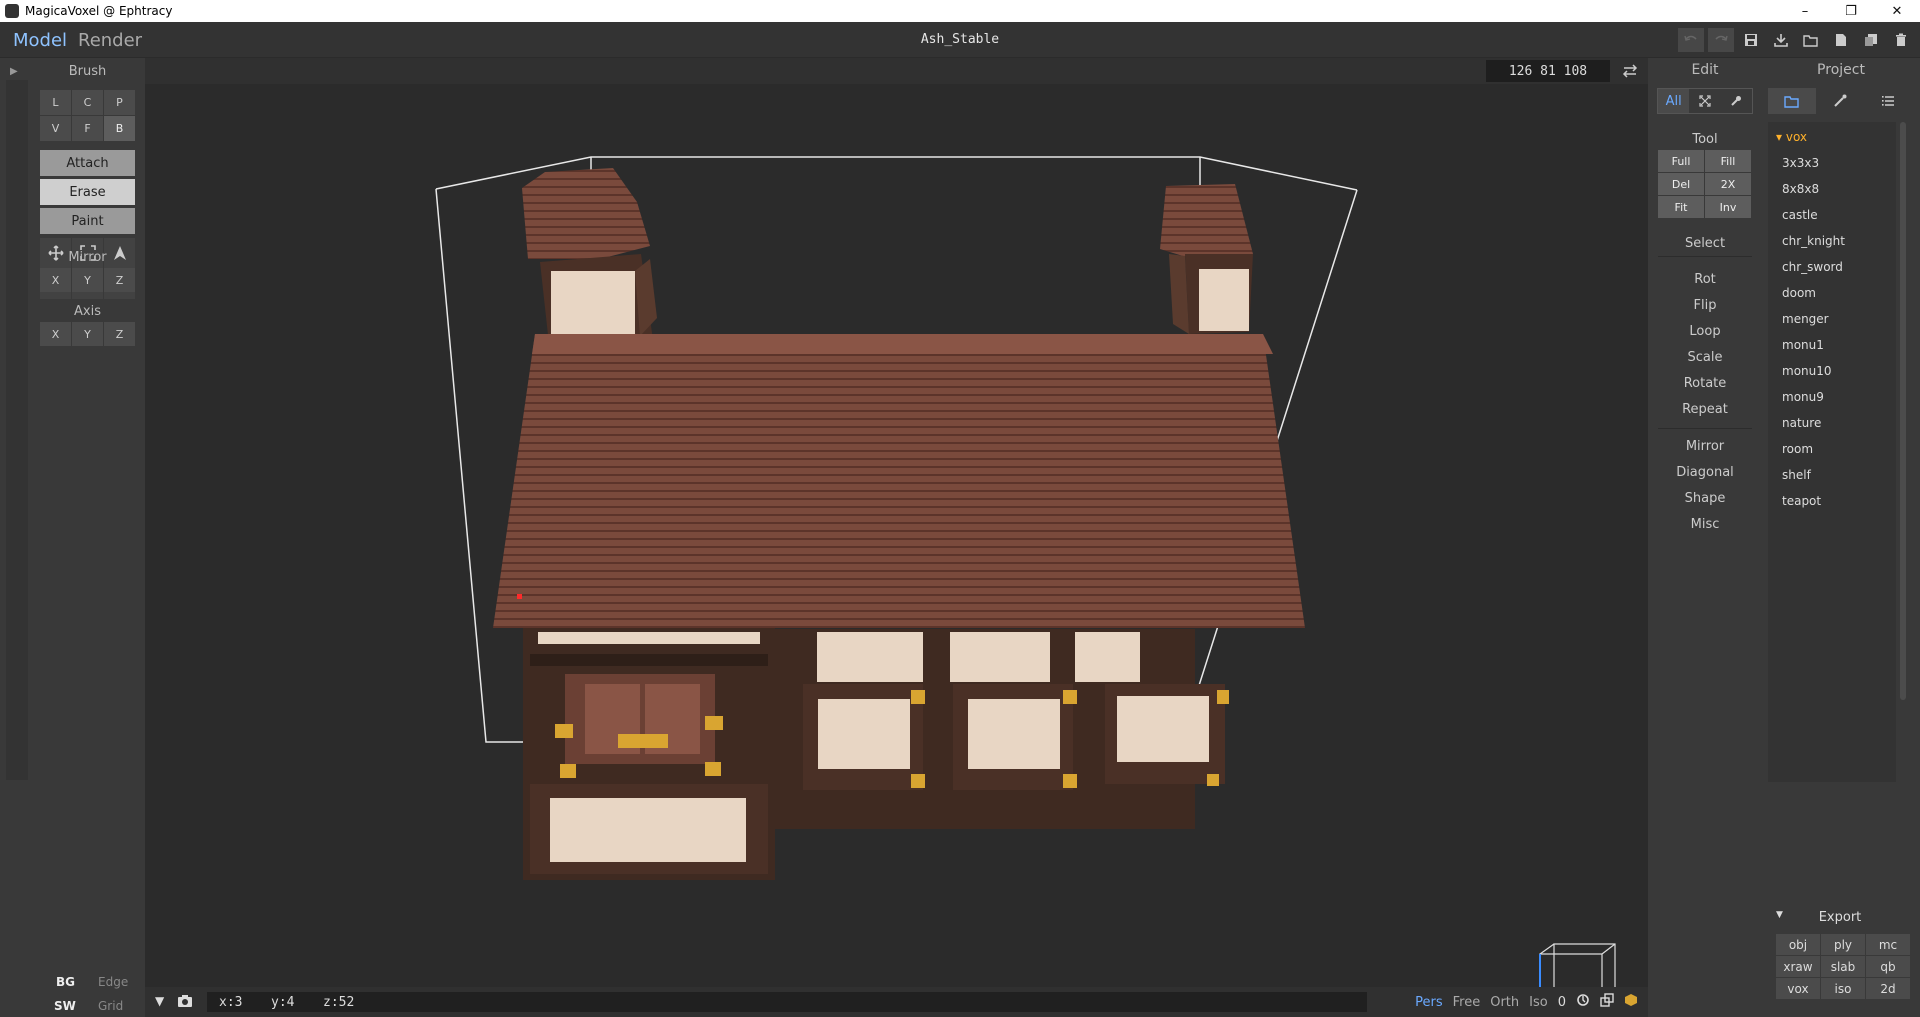  I want to click on erase-button: Erase, so click(87, 192).